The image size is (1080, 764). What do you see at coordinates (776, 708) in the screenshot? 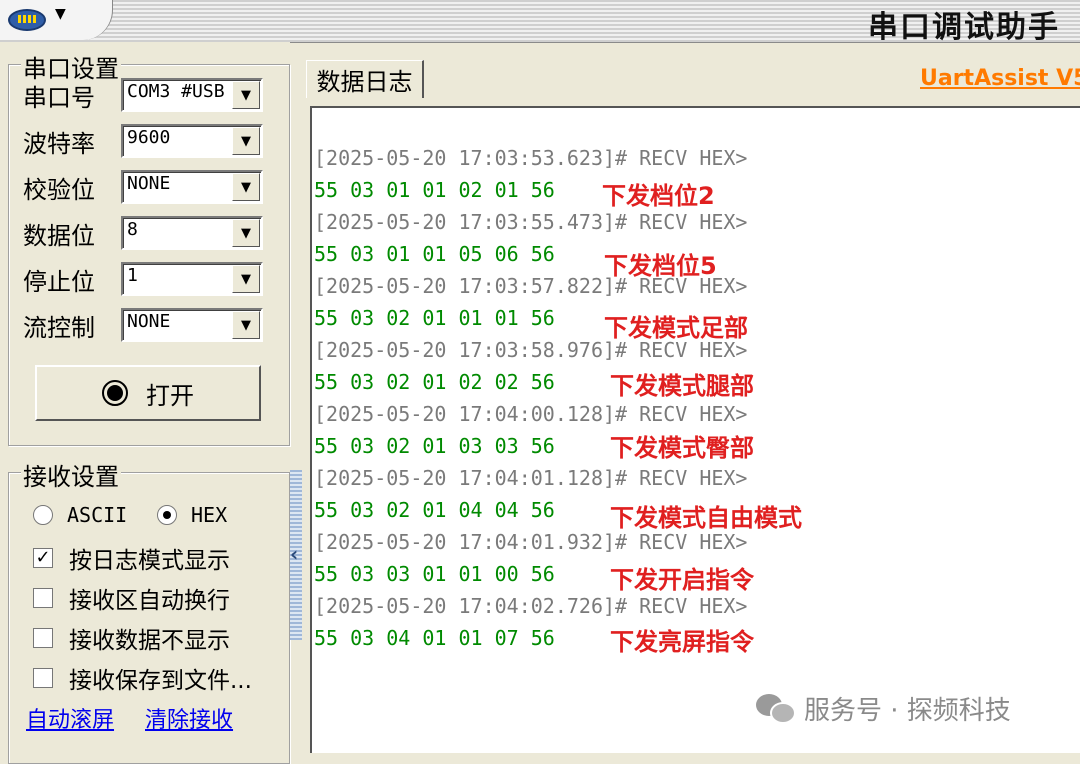
I see `wechat-icon` at bounding box center [776, 708].